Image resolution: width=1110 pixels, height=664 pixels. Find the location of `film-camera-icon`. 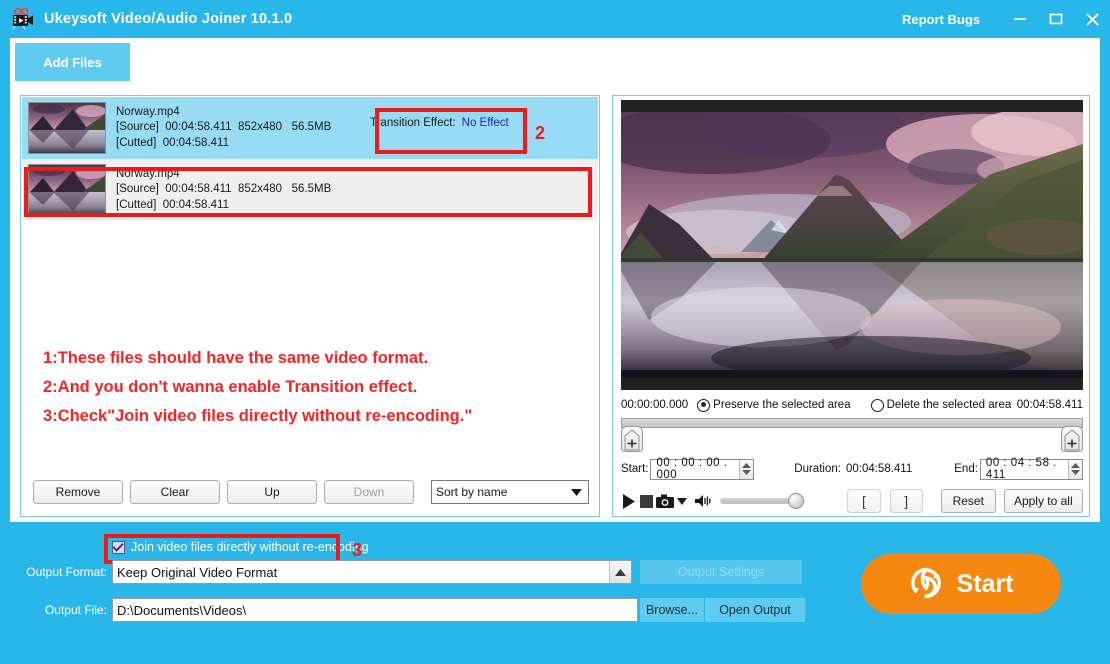

film-camera-icon is located at coordinates (23, 19).